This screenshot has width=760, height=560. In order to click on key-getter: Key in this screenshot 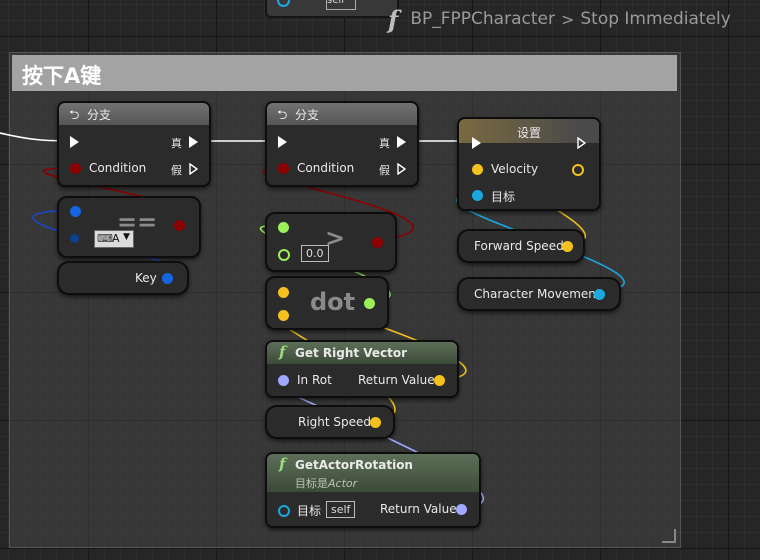, I will do `click(123, 278)`.